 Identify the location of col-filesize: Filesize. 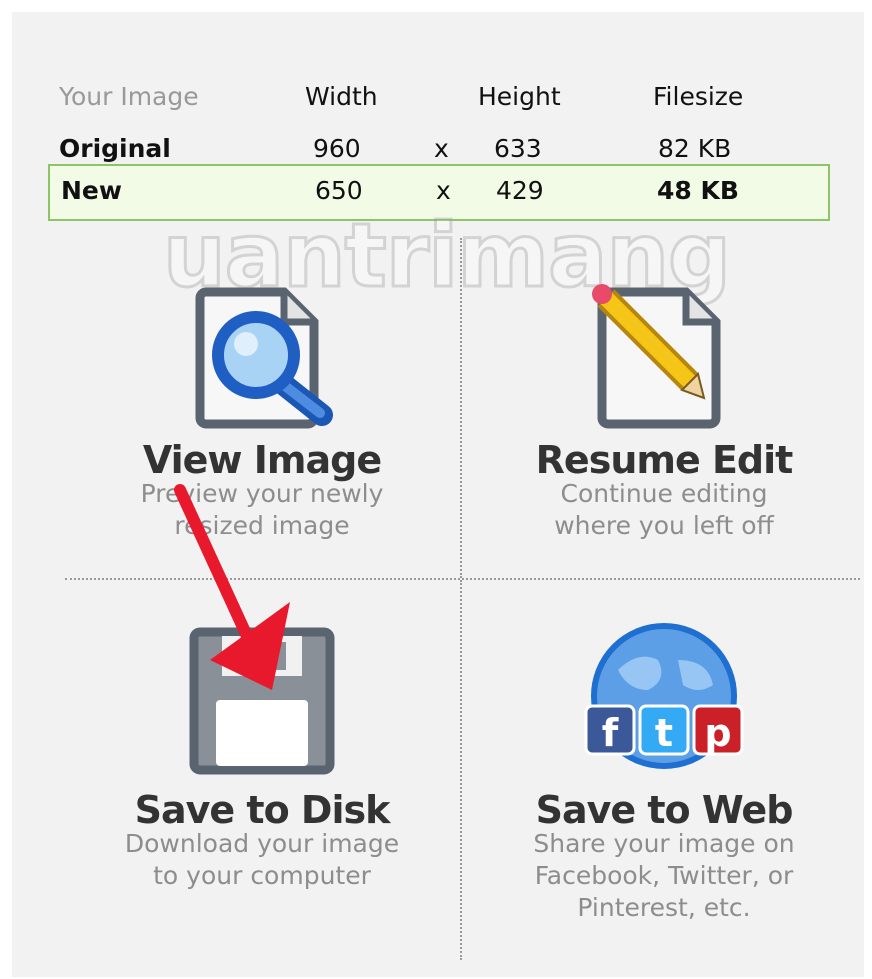
(698, 96).